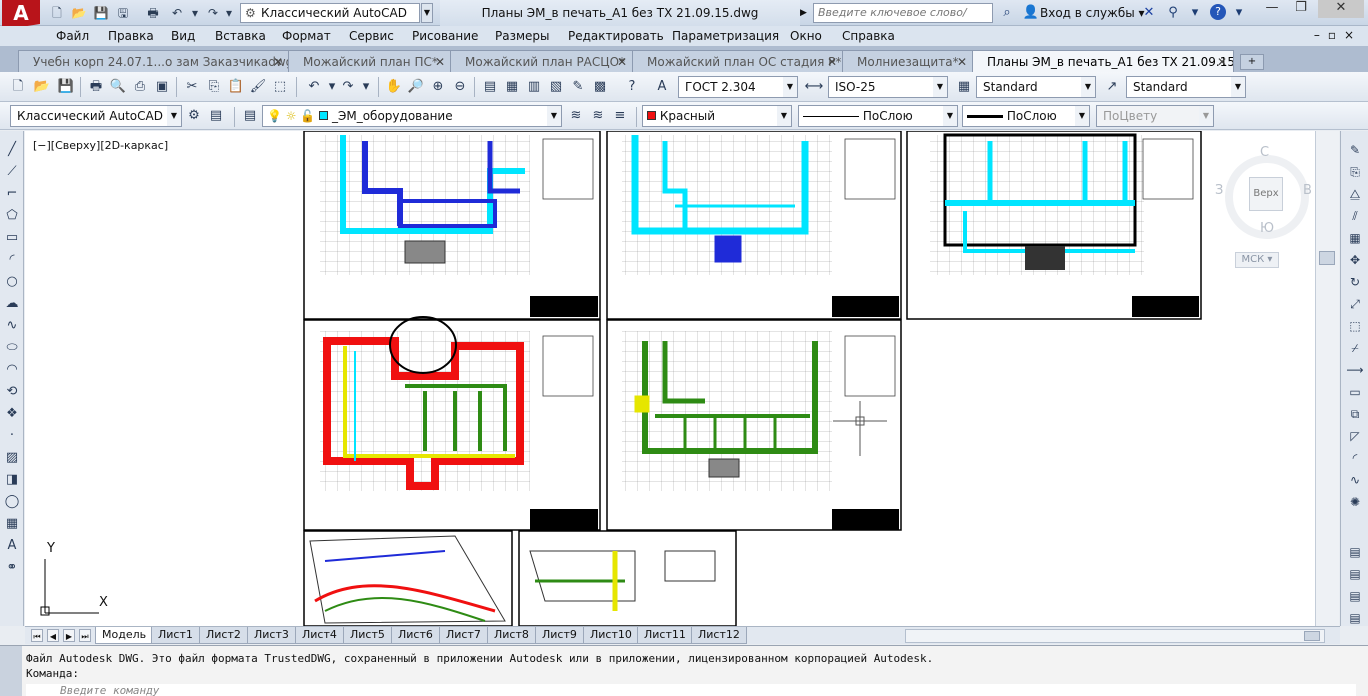 This screenshot has height=696, width=1368. I want to click on dropdown-icon: ▾, so click(1195, 13).